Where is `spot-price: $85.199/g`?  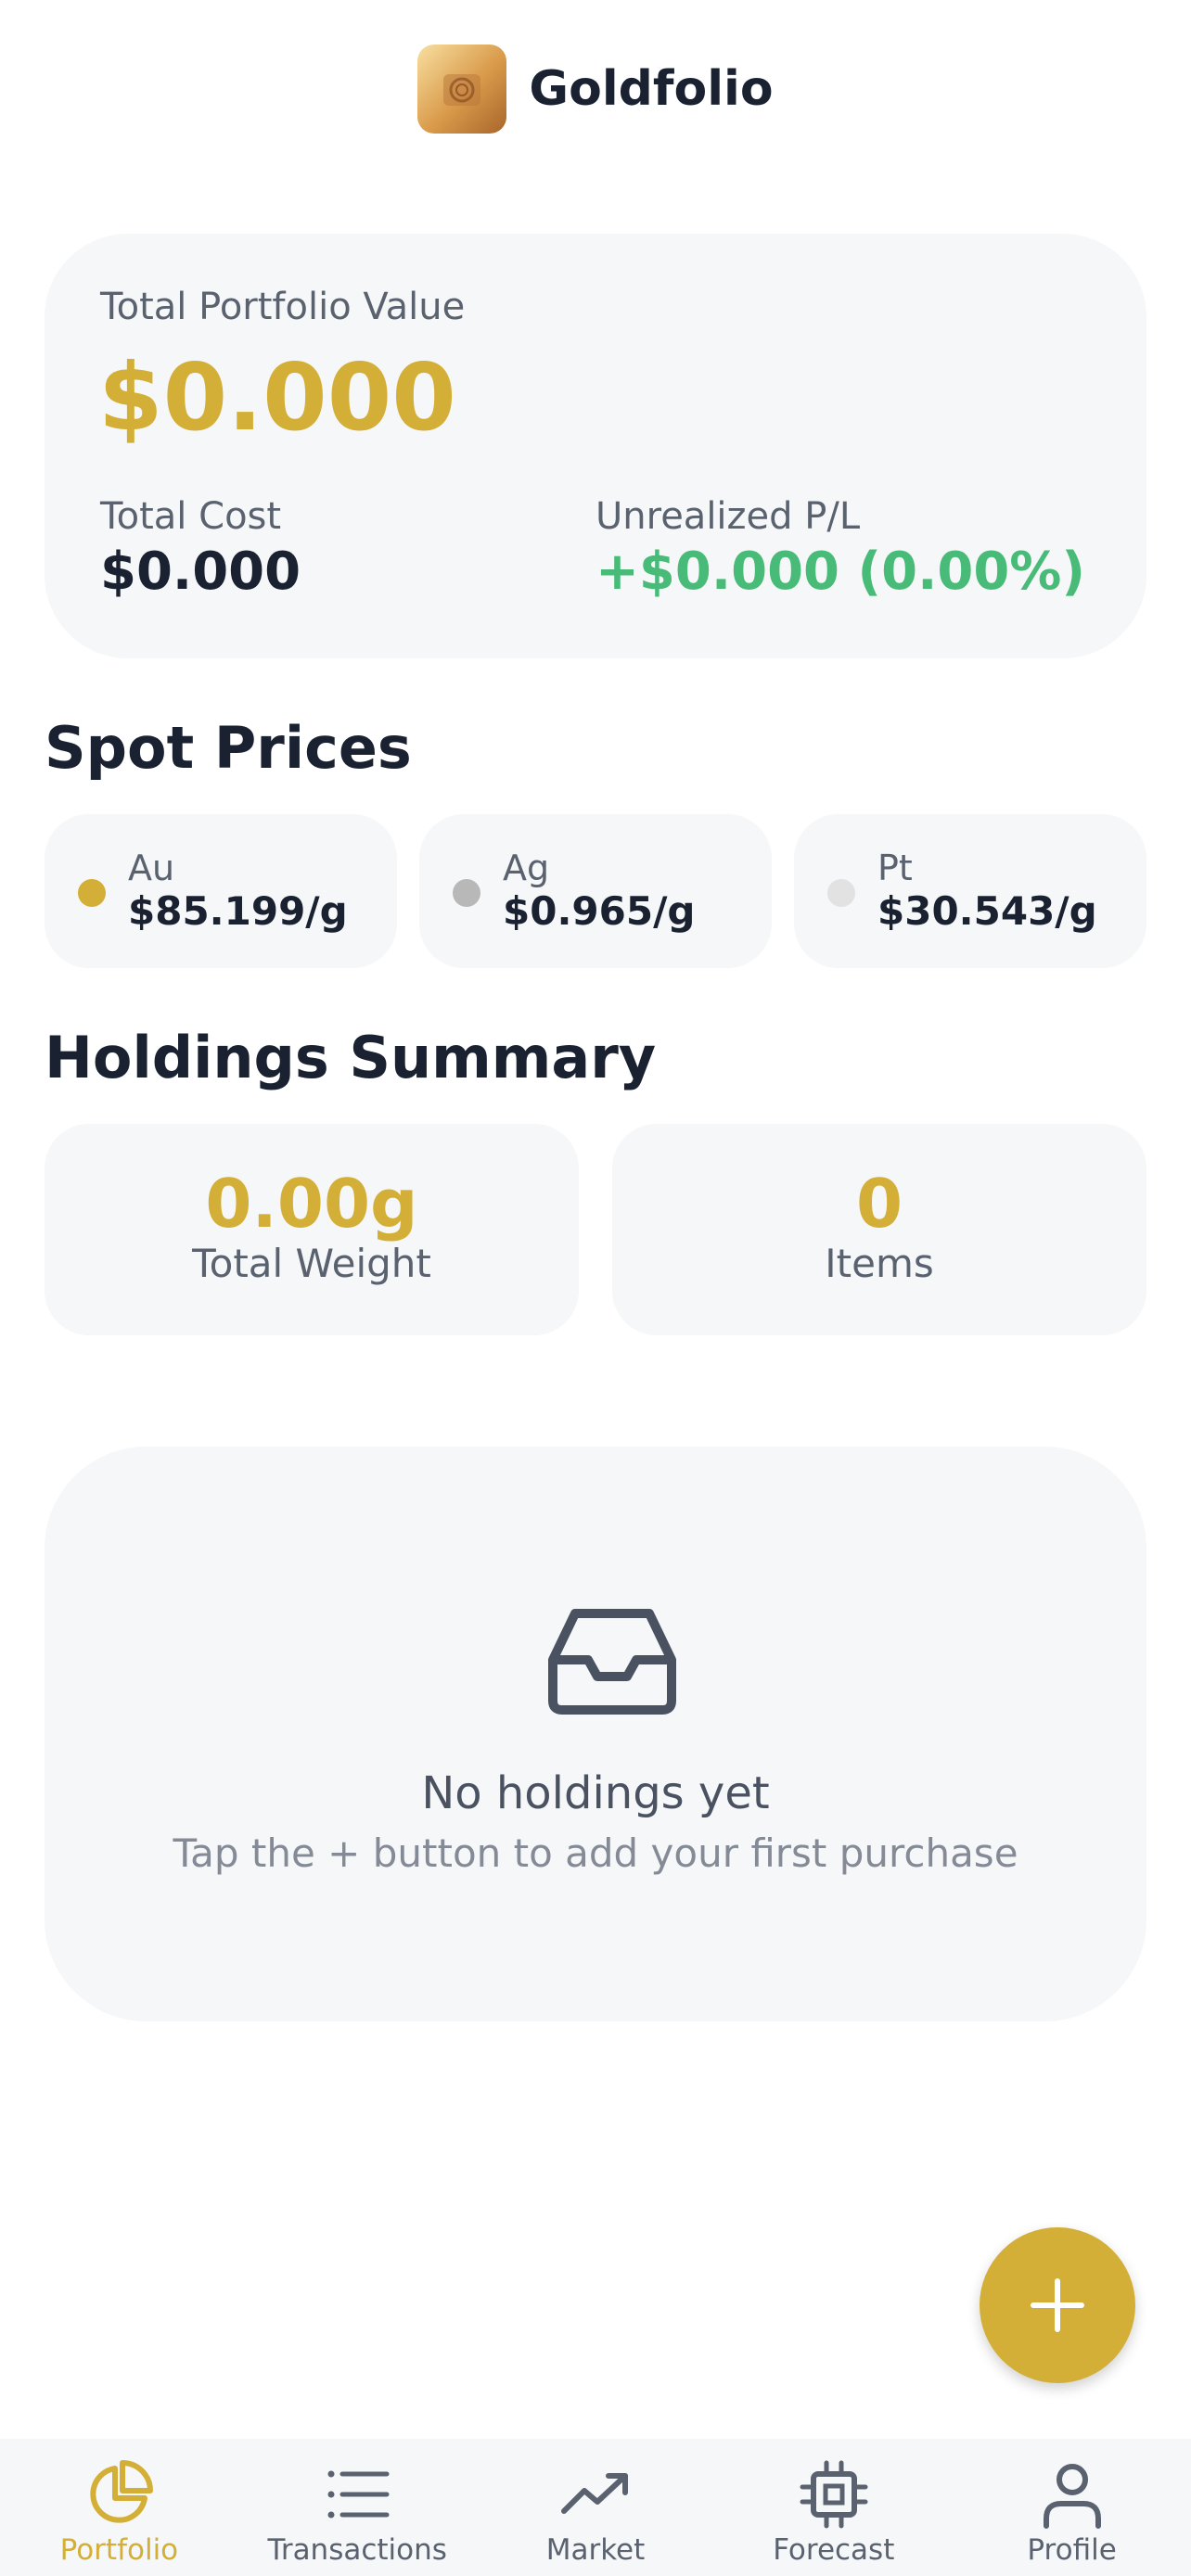
spot-price: $85.199/g is located at coordinates (238, 911).